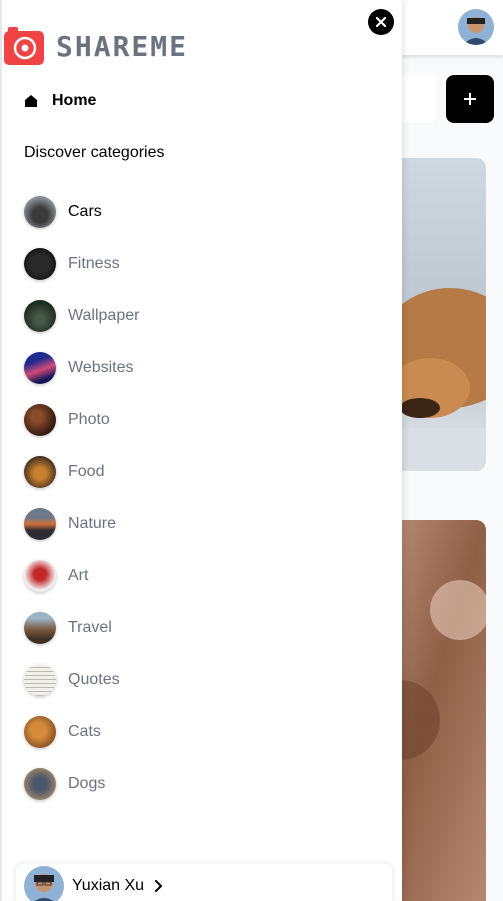  I want to click on sidebar-item-nature: Nature, so click(81, 524).